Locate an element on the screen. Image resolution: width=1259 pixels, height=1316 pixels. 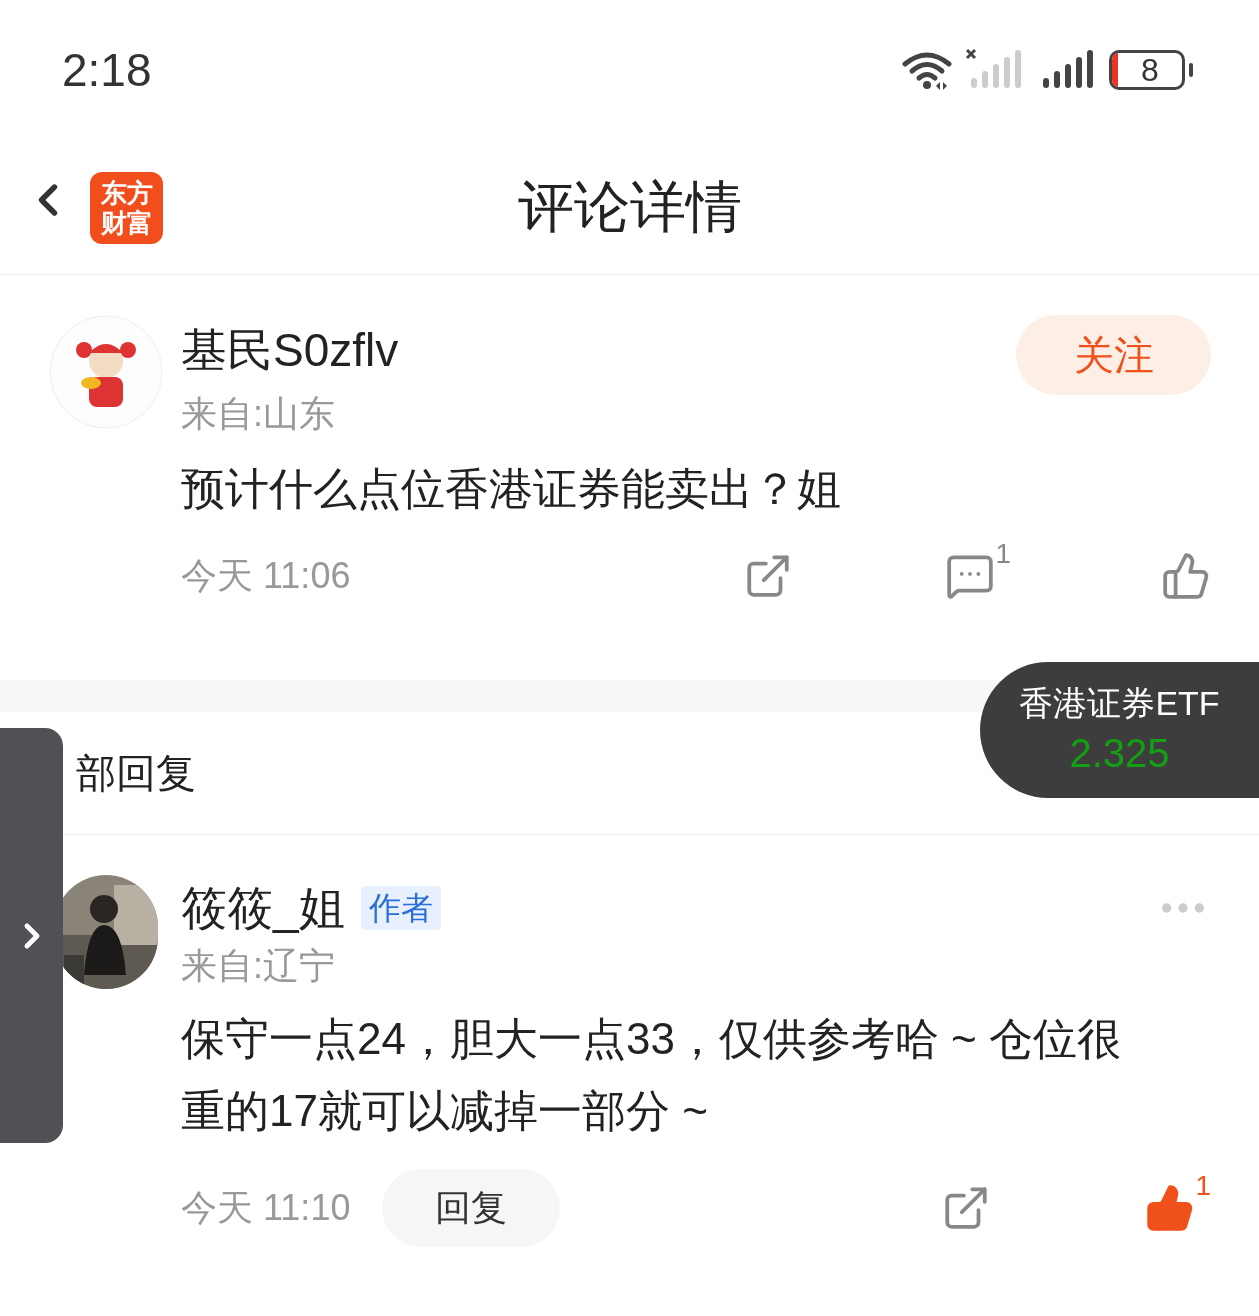
timestamp: 今天 11:10 is located at coordinates (266, 1208).